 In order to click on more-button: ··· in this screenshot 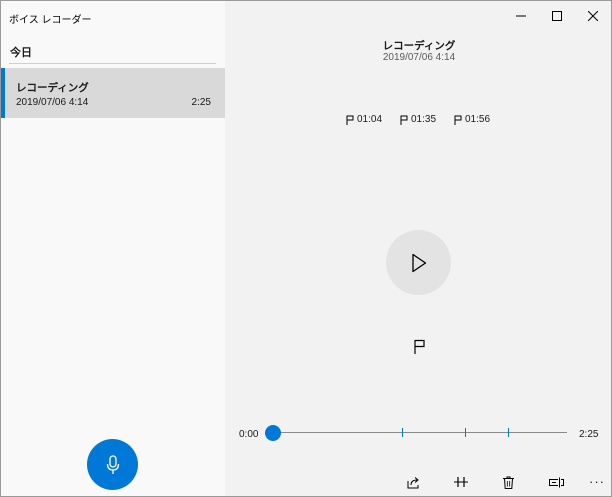, I will do `click(597, 482)`.